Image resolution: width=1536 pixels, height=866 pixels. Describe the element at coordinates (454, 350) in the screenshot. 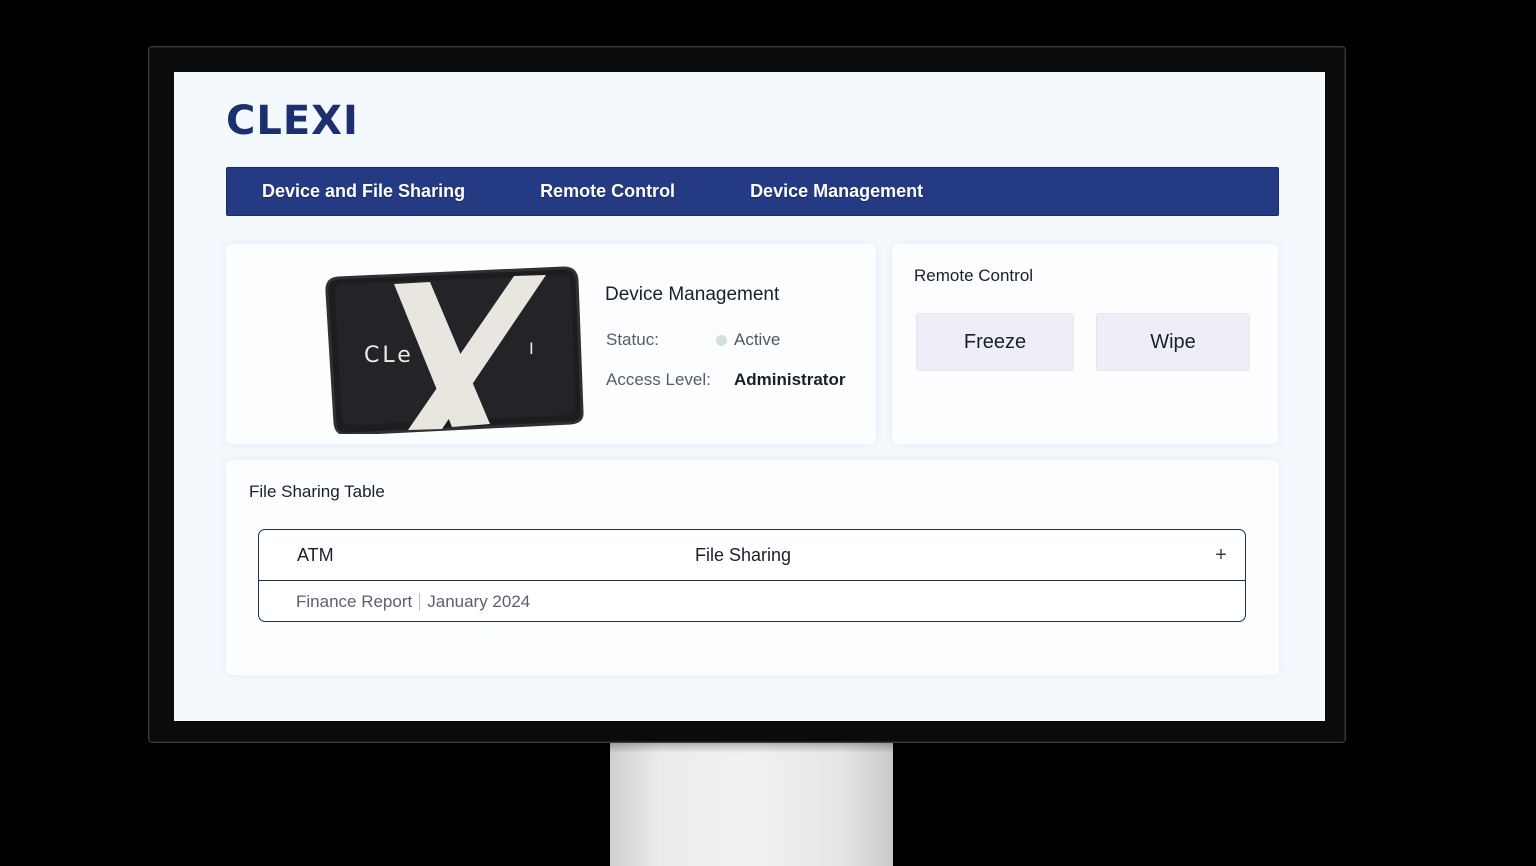

I see `device-image: CLe I` at that location.